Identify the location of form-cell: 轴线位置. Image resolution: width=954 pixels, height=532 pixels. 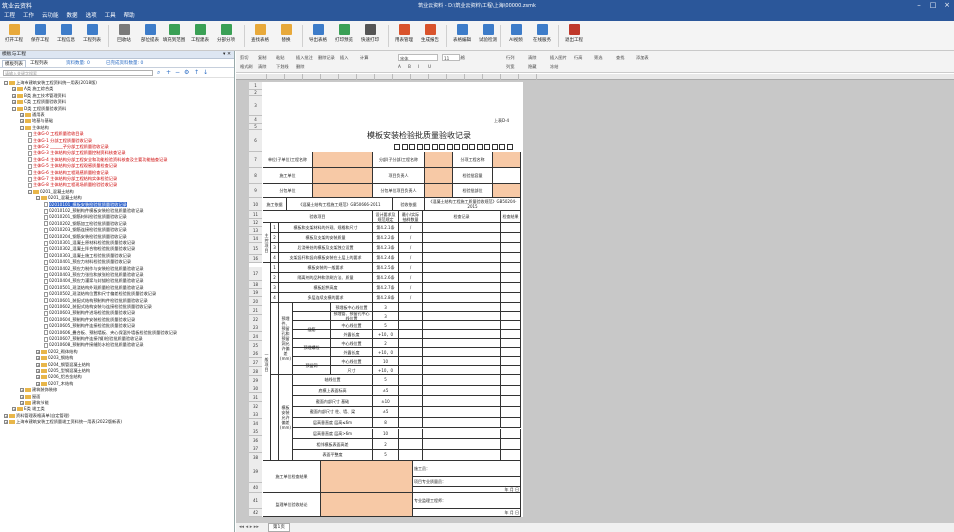
(333, 380).